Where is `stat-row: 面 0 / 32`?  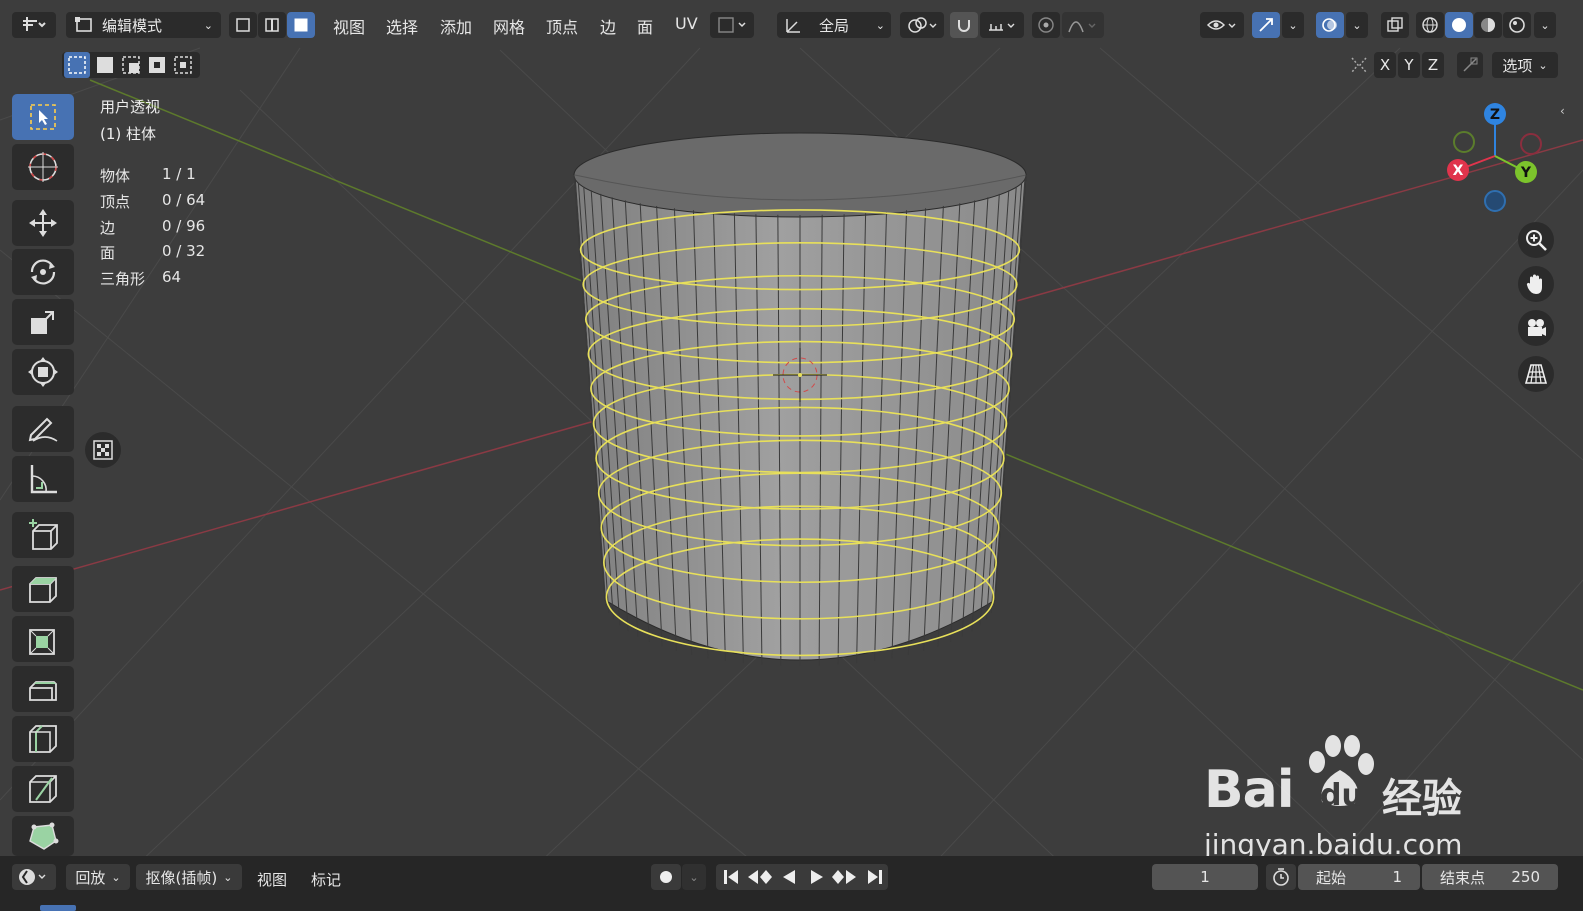
stat-row: 面 0 / 32 is located at coordinates (152, 252).